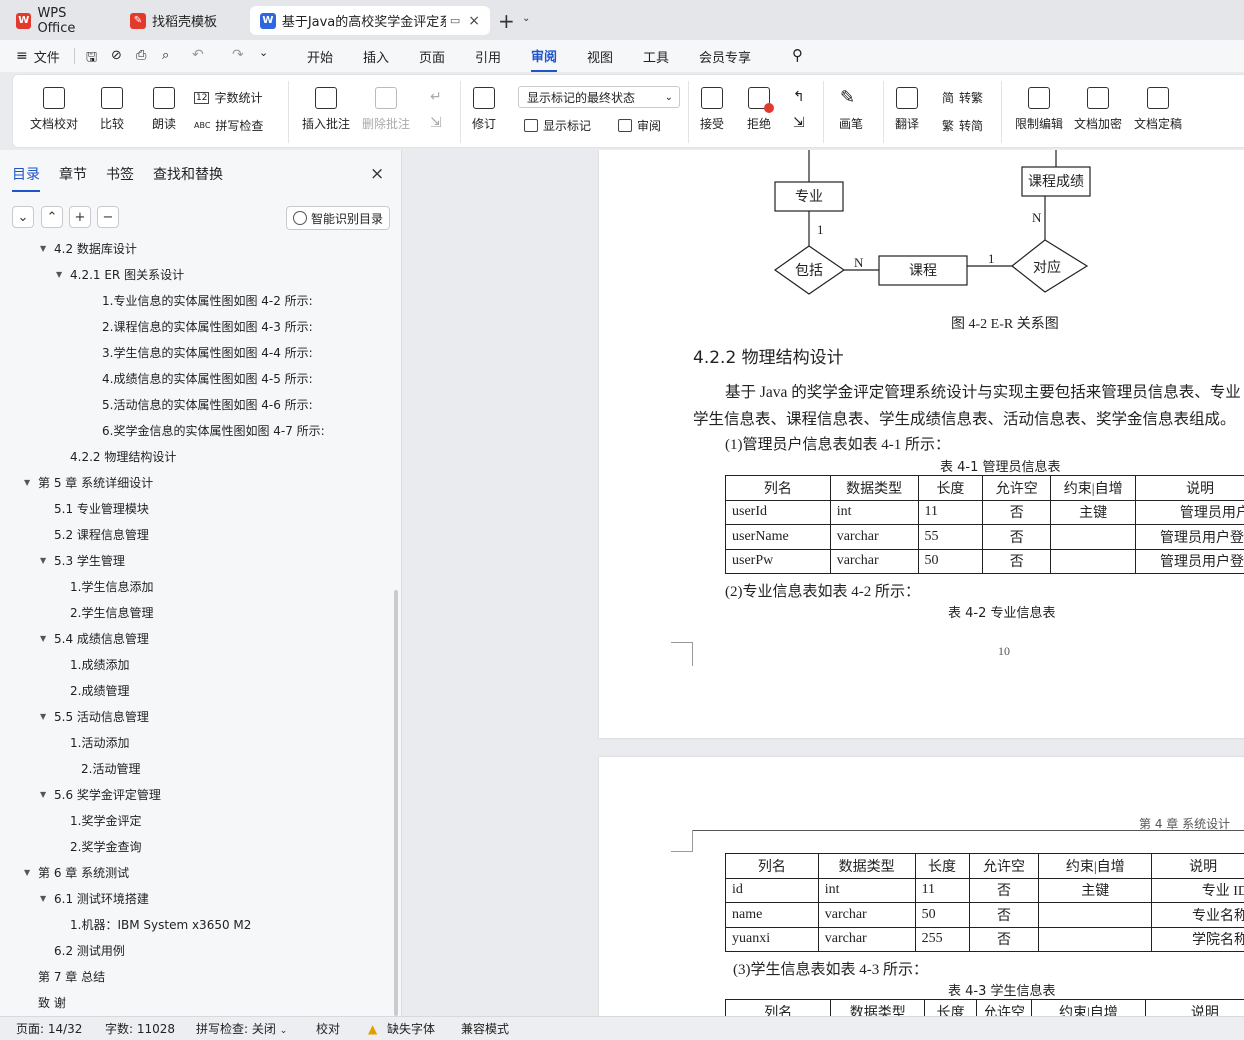 The image size is (1244, 1040). I want to click on tab-chapters: 章节, so click(73, 178).